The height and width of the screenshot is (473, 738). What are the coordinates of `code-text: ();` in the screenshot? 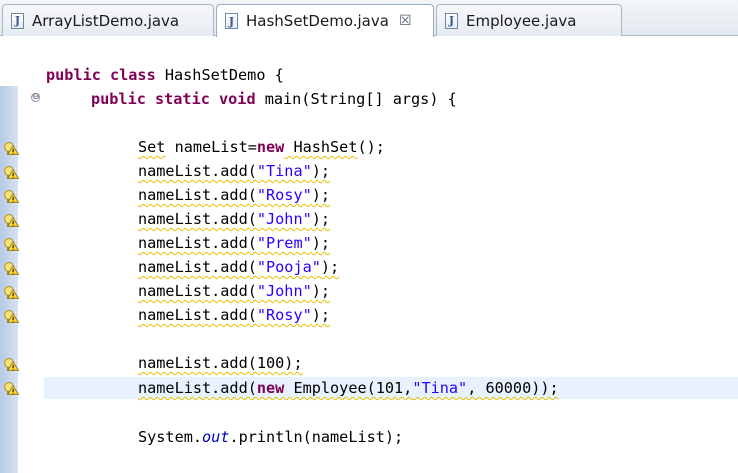 It's located at (371, 147).